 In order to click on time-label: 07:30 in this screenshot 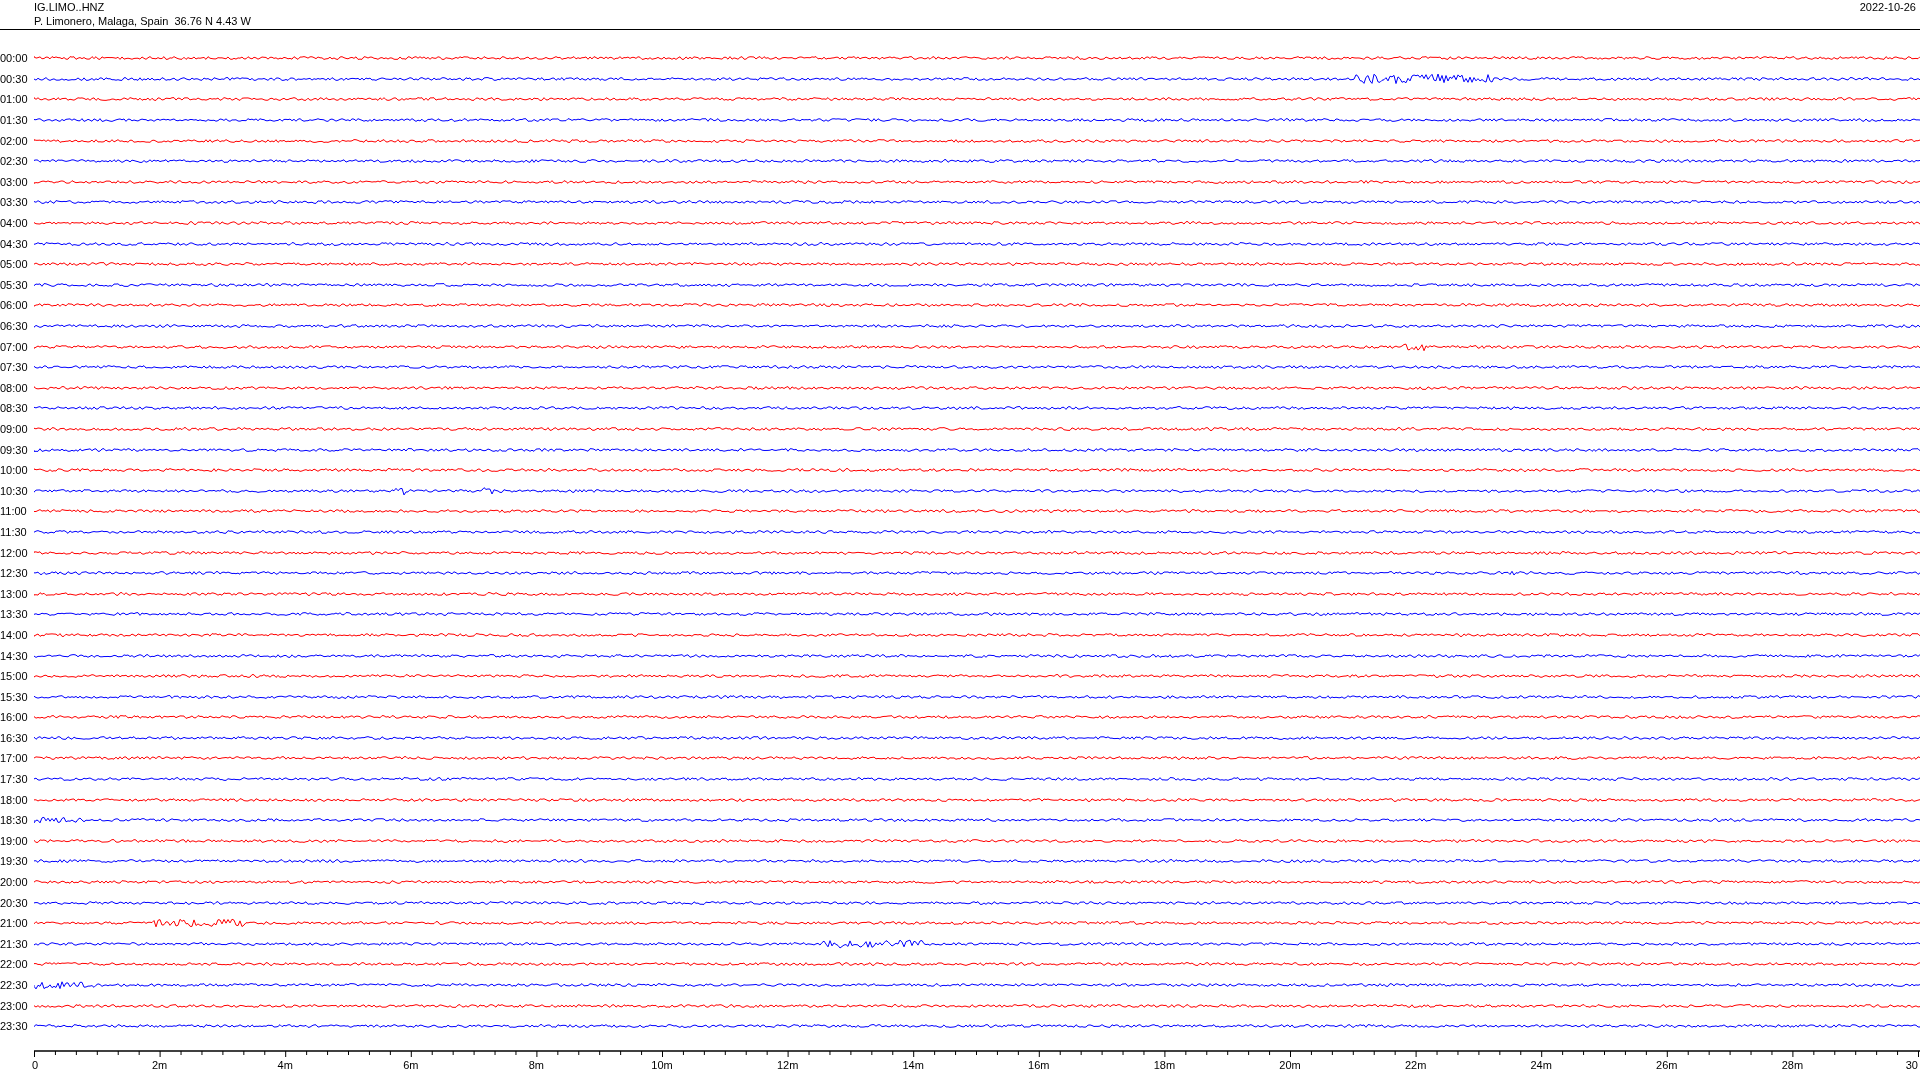, I will do `click(14, 367)`.